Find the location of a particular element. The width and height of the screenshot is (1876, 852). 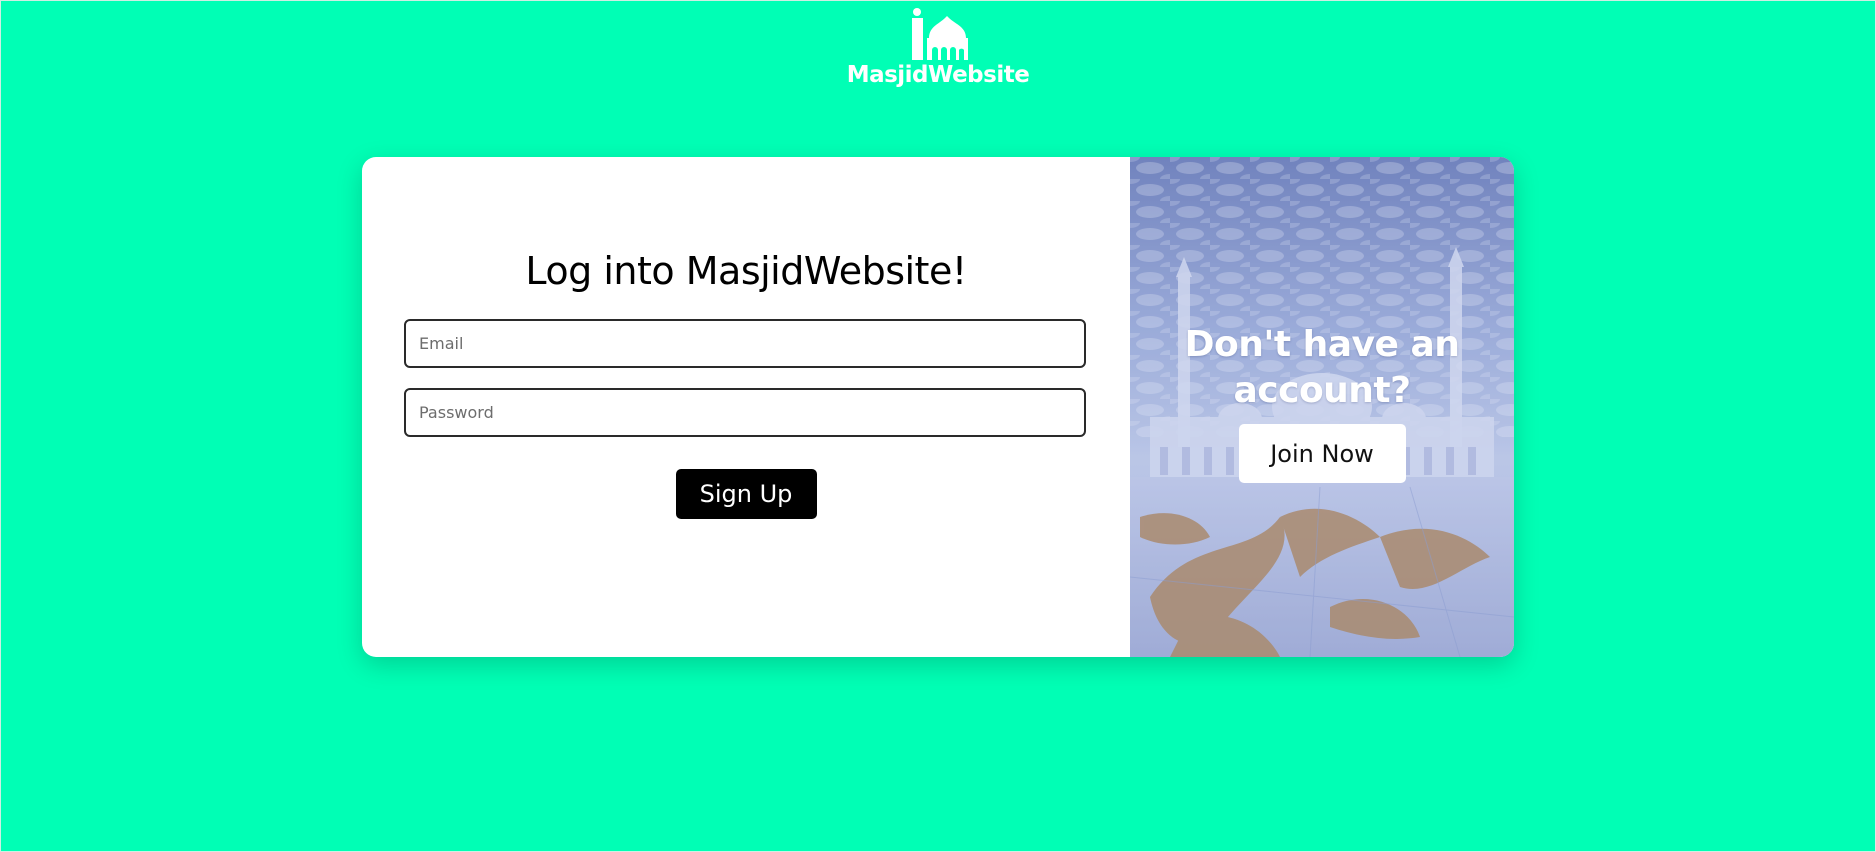

password-field is located at coordinates (745, 412).